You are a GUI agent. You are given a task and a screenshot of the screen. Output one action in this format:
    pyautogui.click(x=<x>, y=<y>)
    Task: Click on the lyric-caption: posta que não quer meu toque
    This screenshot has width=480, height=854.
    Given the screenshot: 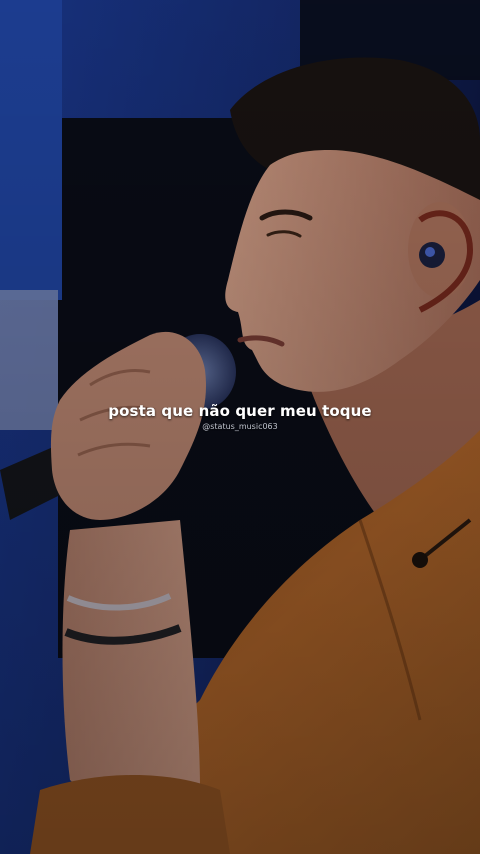 What is the action you would take?
    pyautogui.click(x=240, y=411)
    